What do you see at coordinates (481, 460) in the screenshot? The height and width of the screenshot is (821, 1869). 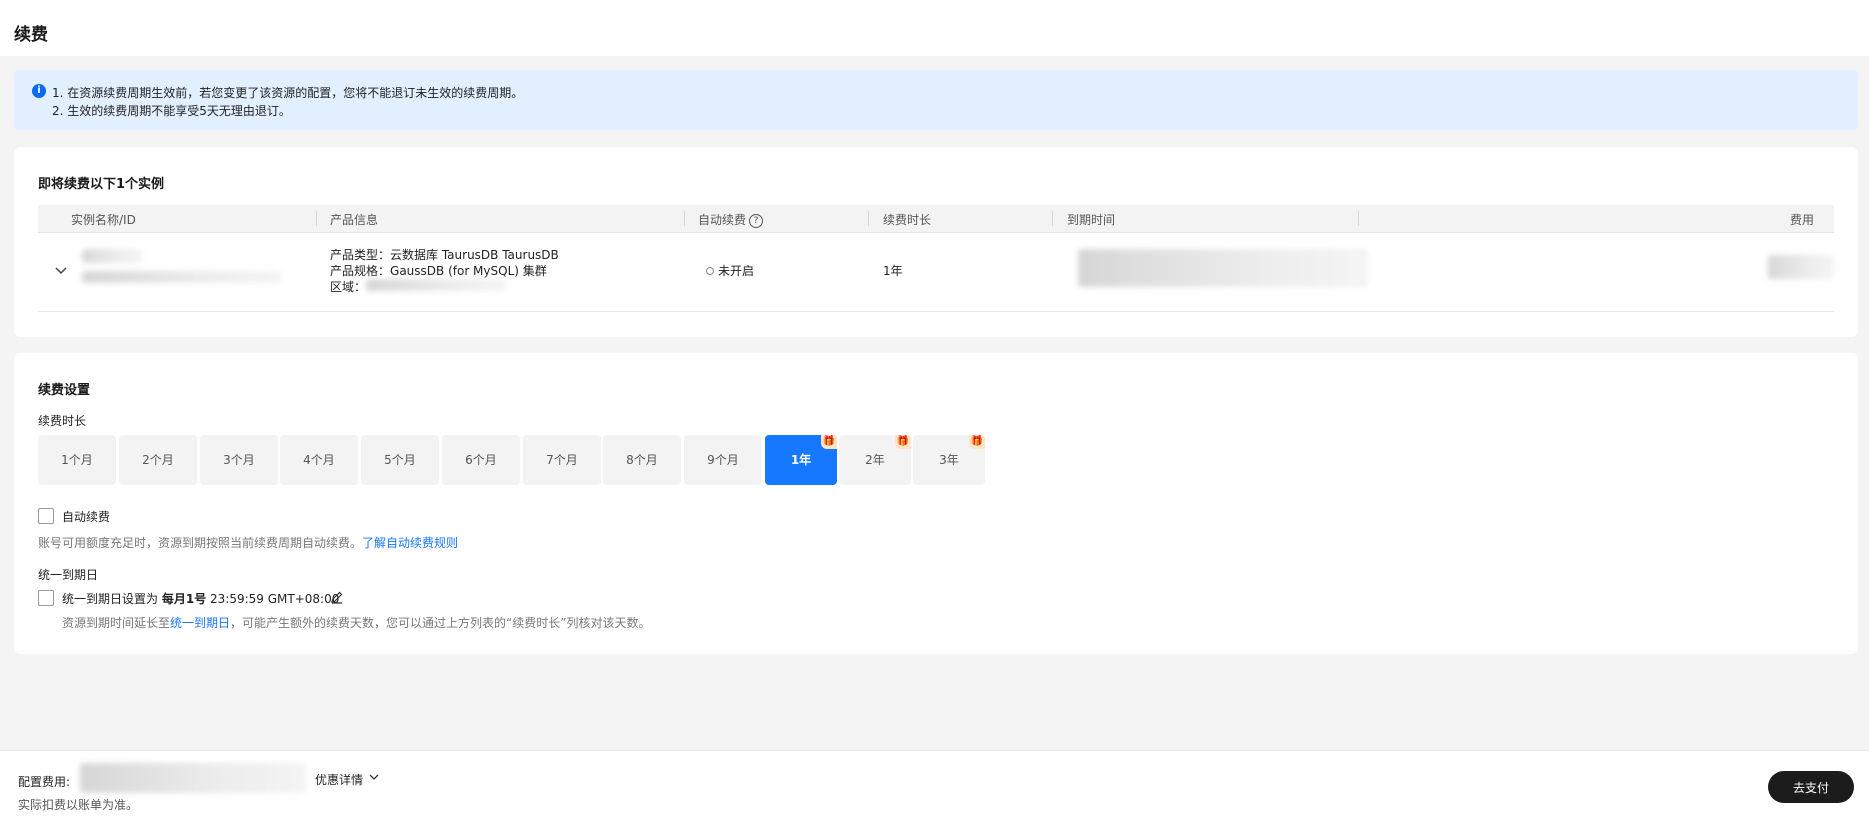 I see `duration-option-6m: 6个月` at bounding box center [481, 460].